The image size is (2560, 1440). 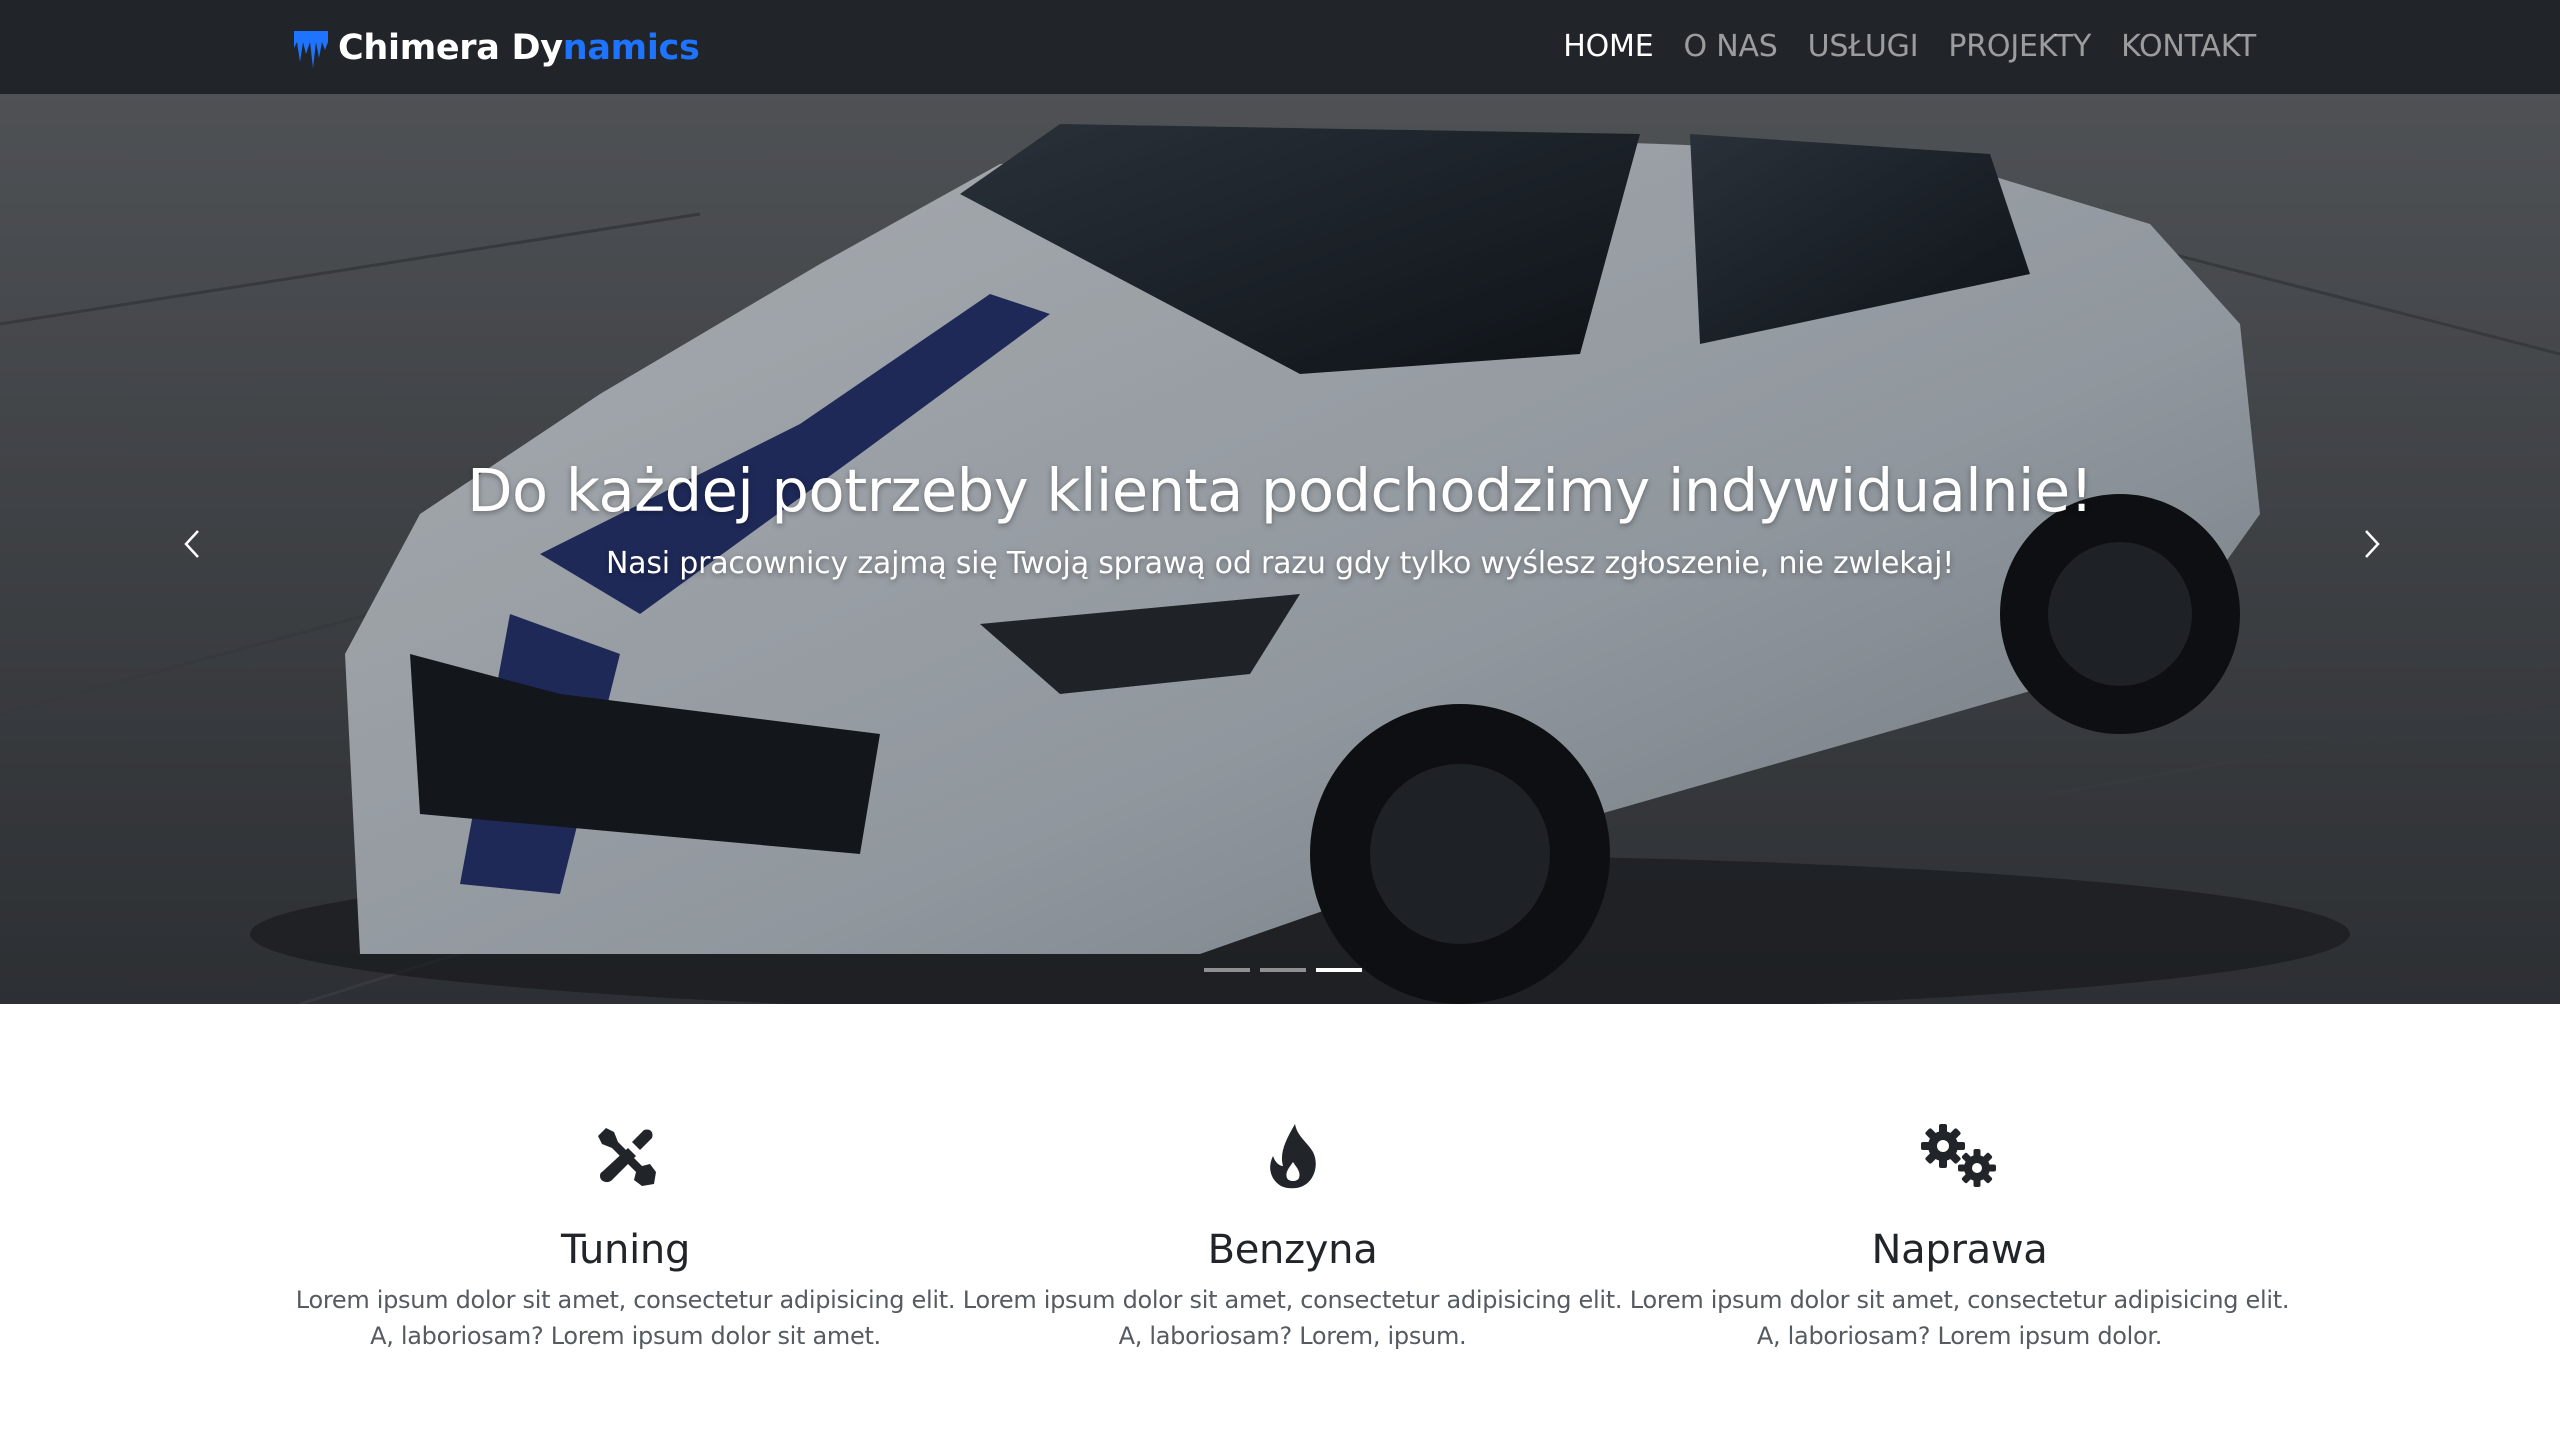 I want to click on chevron-right-icon, so click(x=2372, y=544).